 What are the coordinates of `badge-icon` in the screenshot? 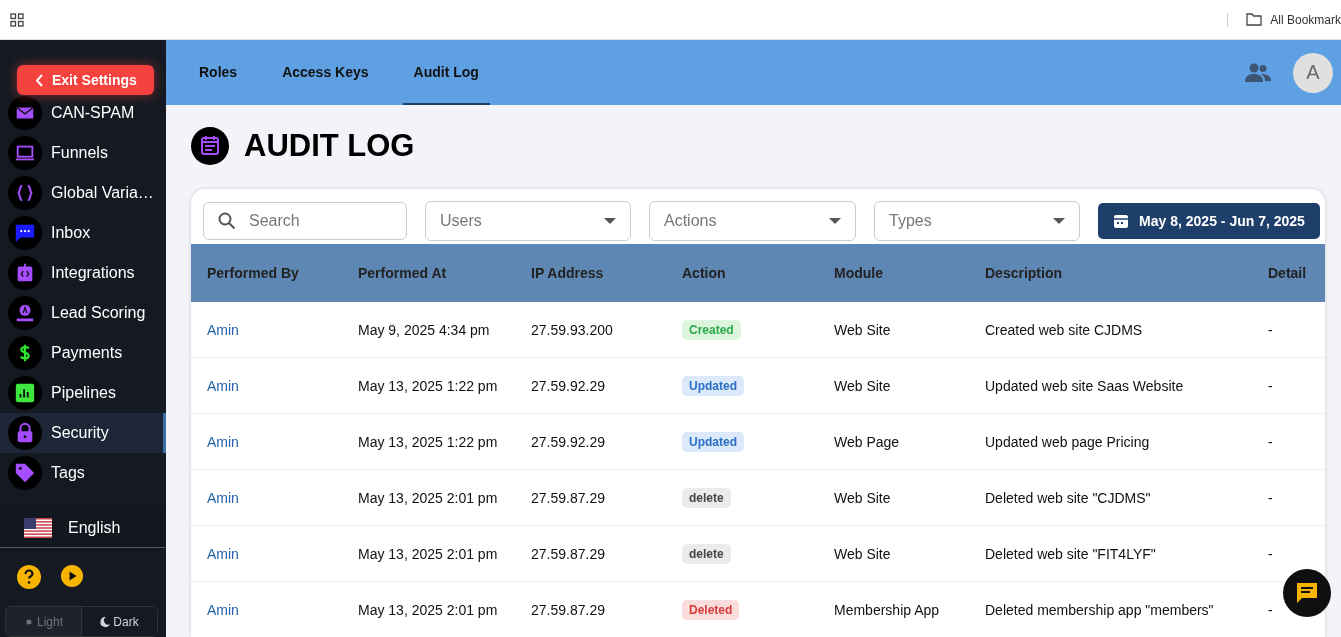 It's located at (25, 313).